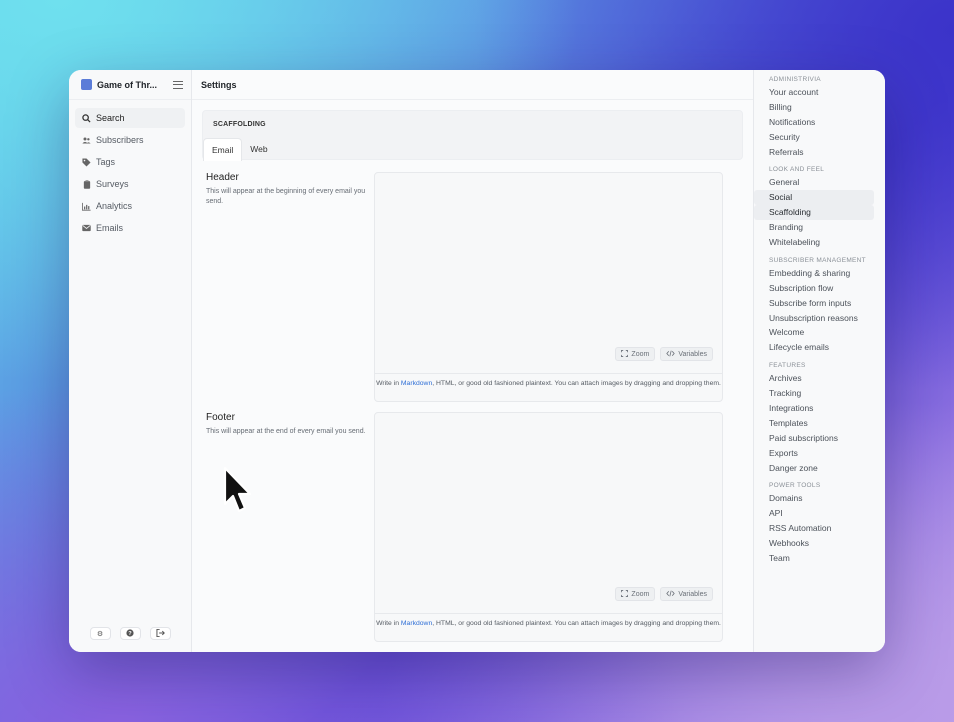 The height and width of the screenshot is (722, 954). What do you see at coordinates (797, 170) in the screenshot?
I see `settings-group-label: LOOK AND FEEL` at bounding box center [797, 170].